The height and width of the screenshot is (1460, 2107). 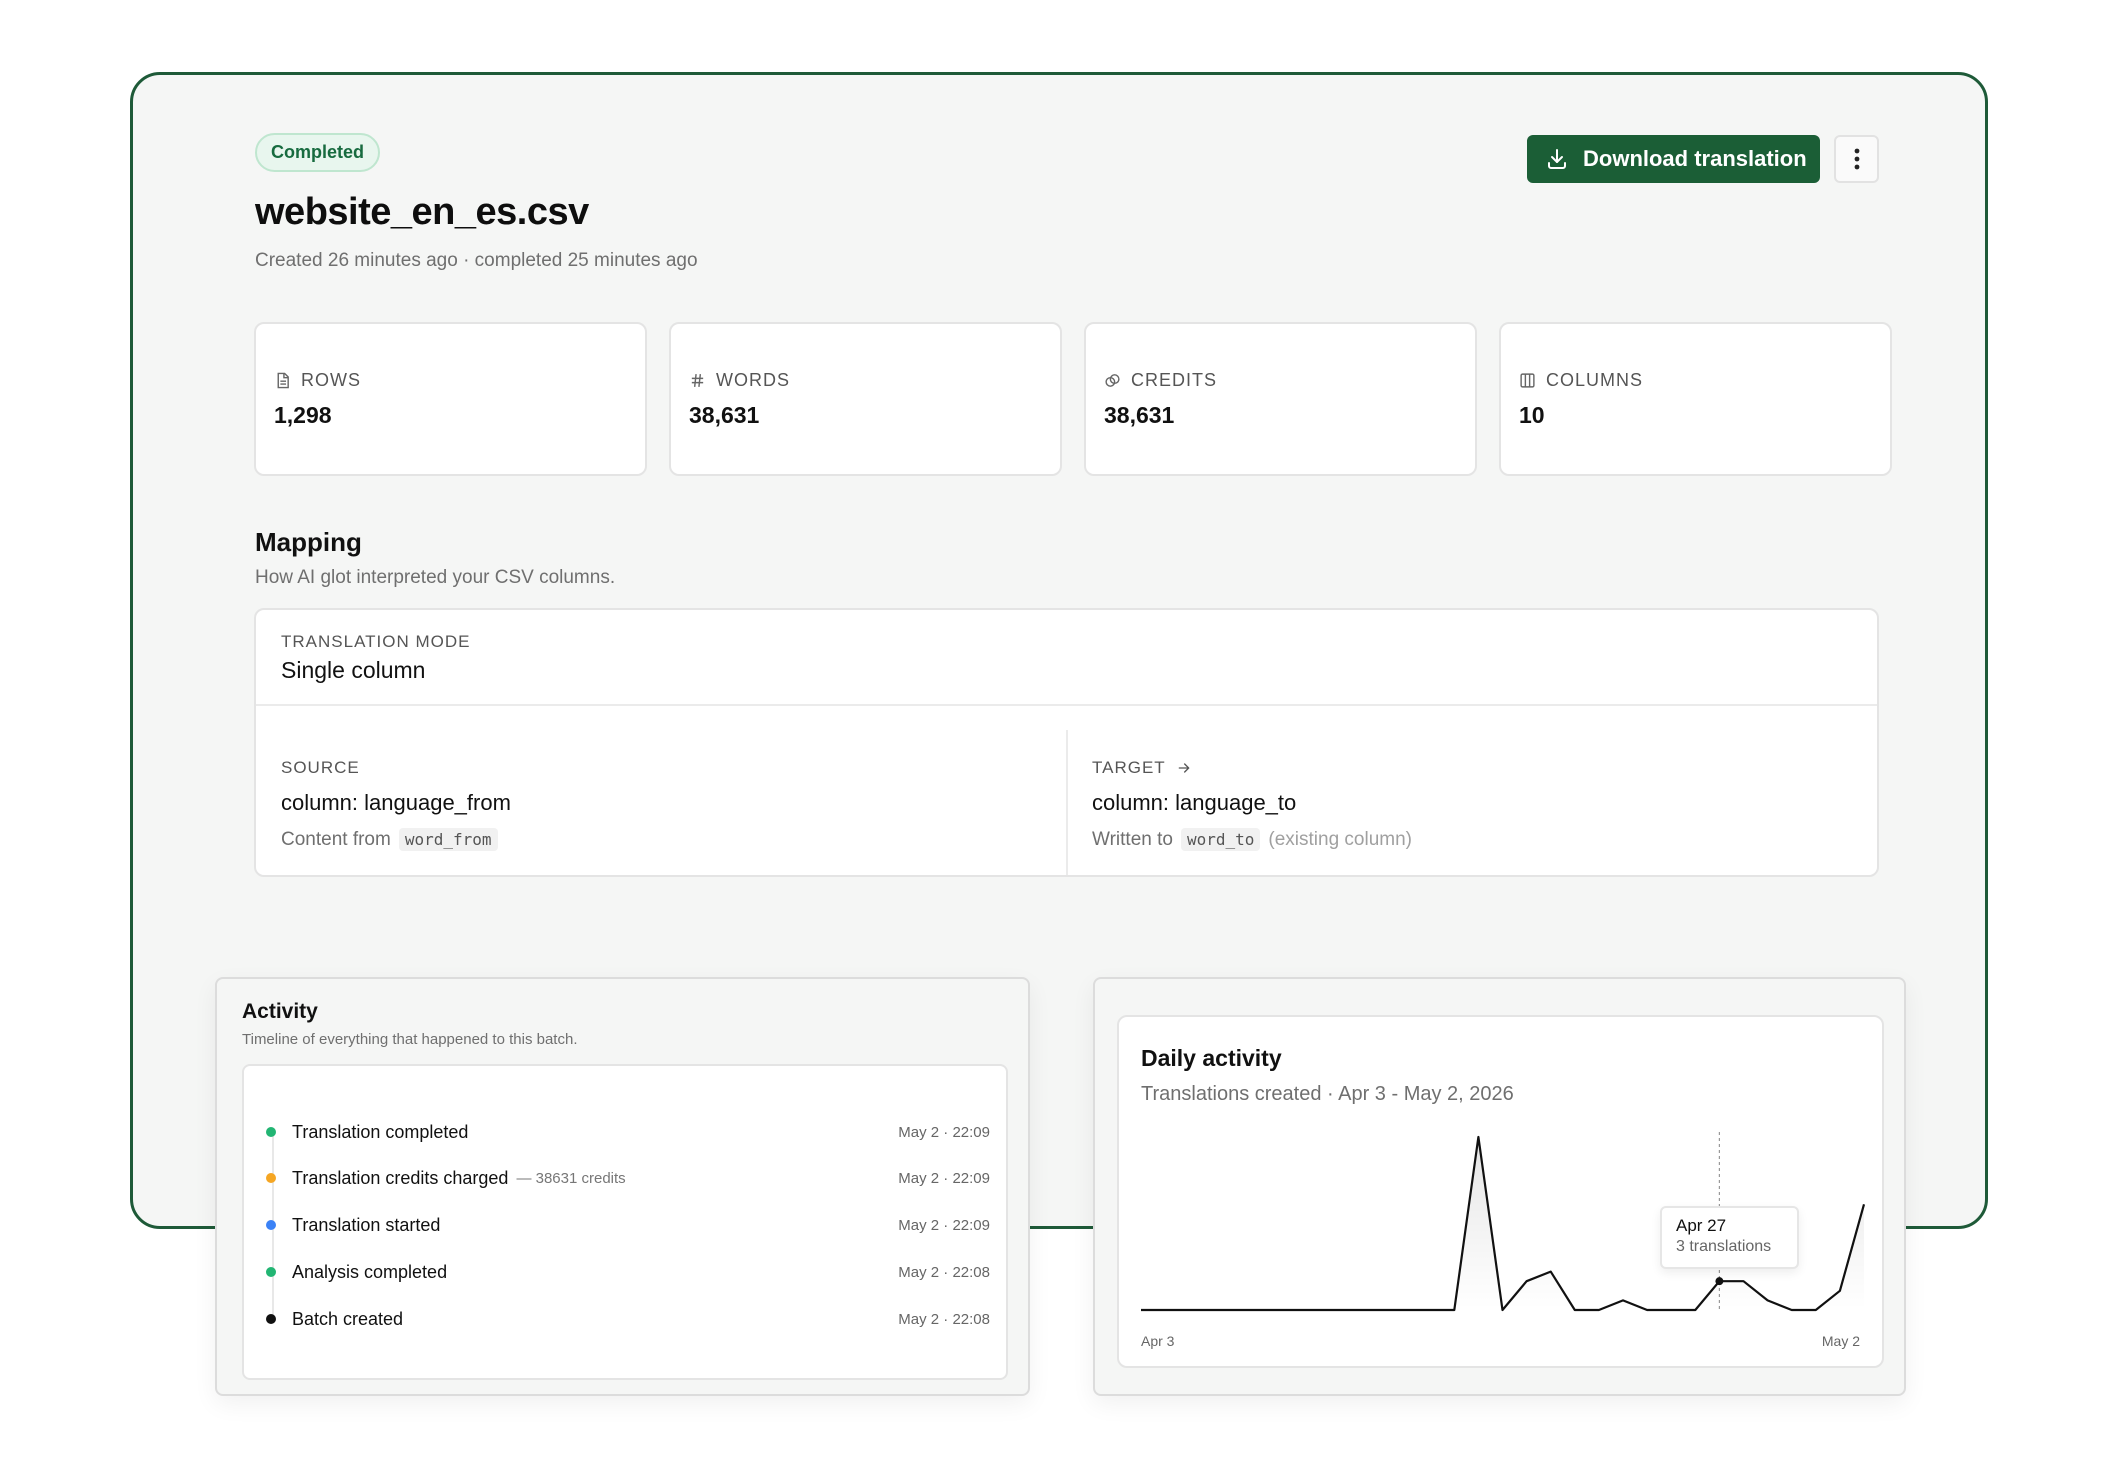 What do you see at coordinates (1184, 768) in the screenshot?
I see `arrow-right-icon` at bounding box center [1184, 768].